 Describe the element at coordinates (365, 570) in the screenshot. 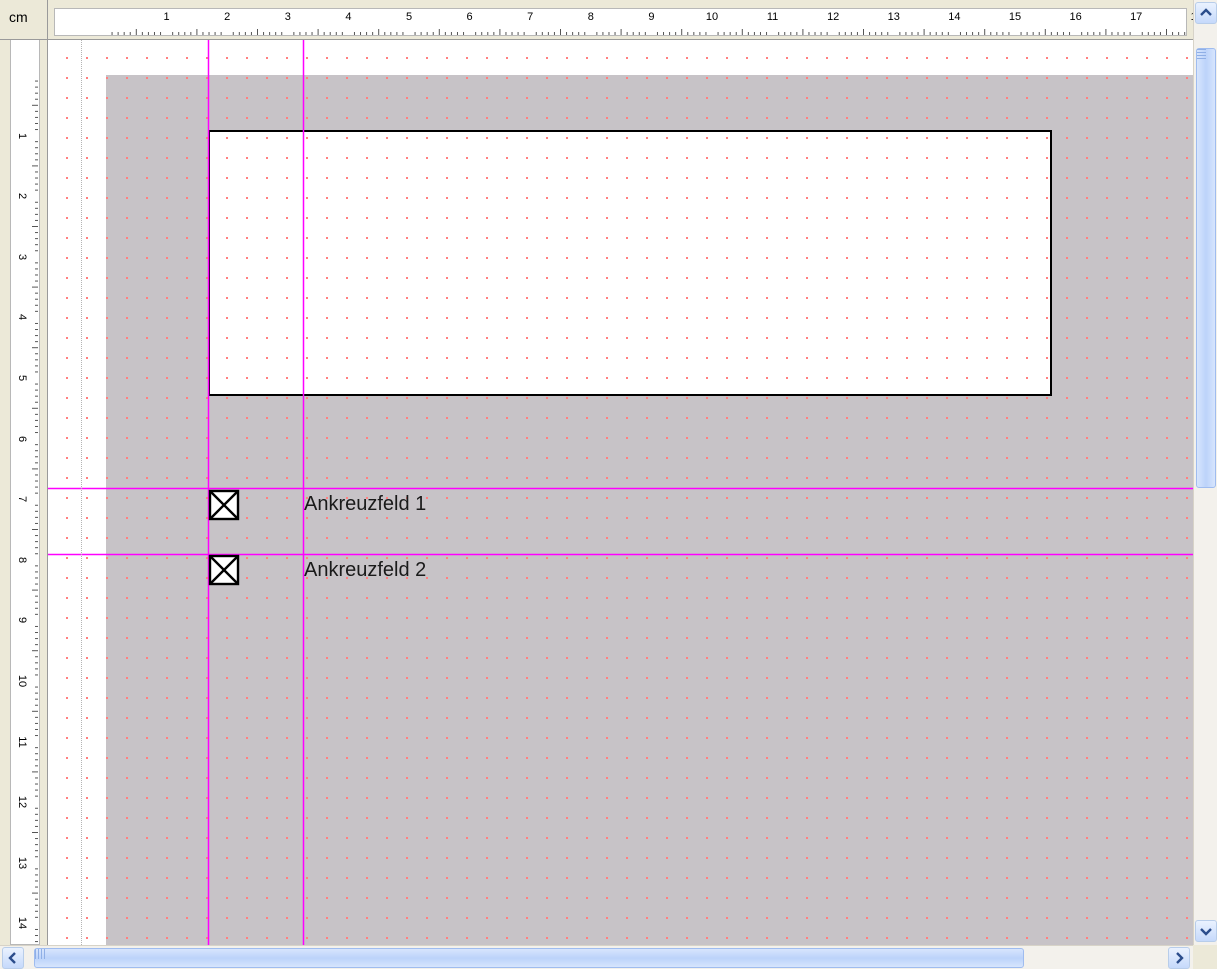

I see `checkbox-label-2: Ankreuzfeld 2` at that location.